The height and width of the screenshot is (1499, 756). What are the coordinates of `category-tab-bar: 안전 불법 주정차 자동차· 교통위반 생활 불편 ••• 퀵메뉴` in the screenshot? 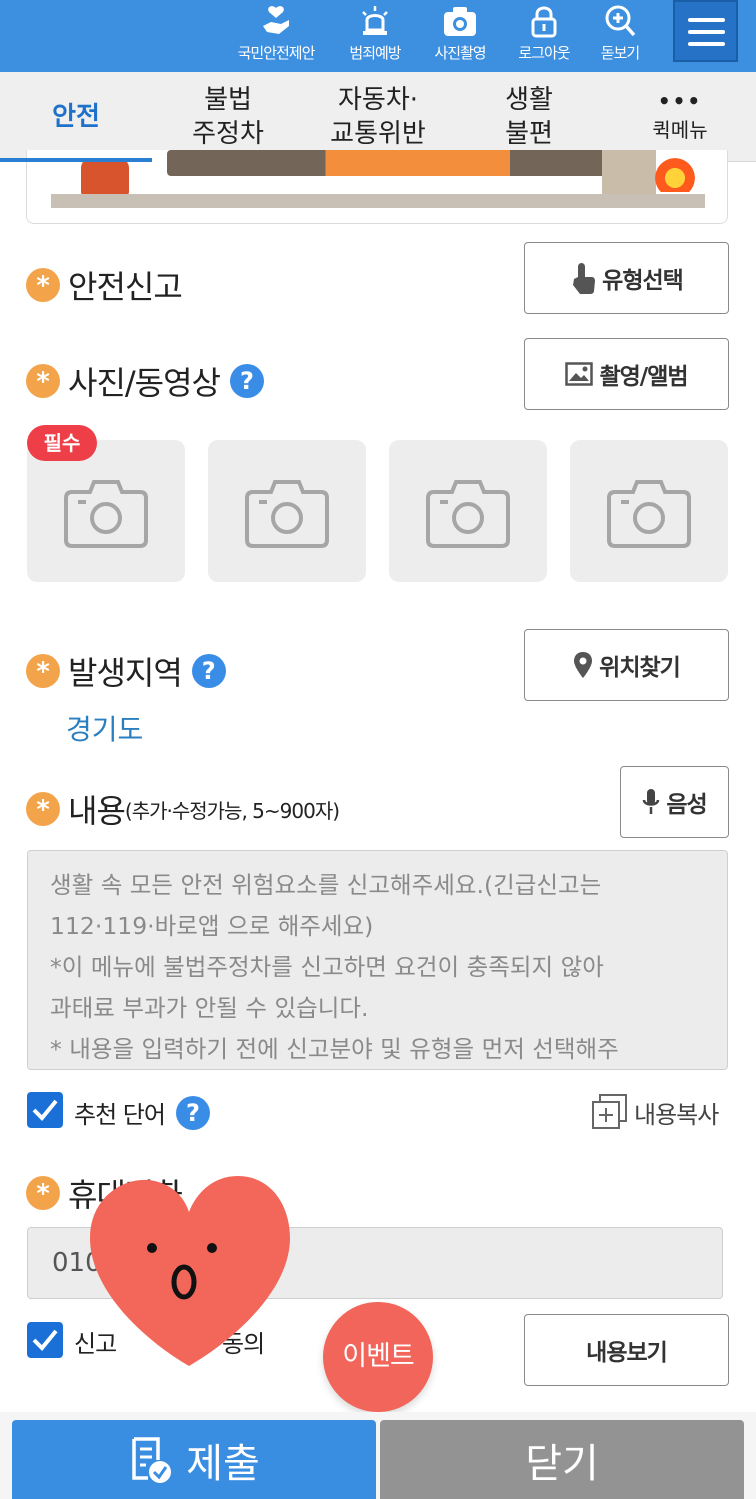 It's located at (378, 117).